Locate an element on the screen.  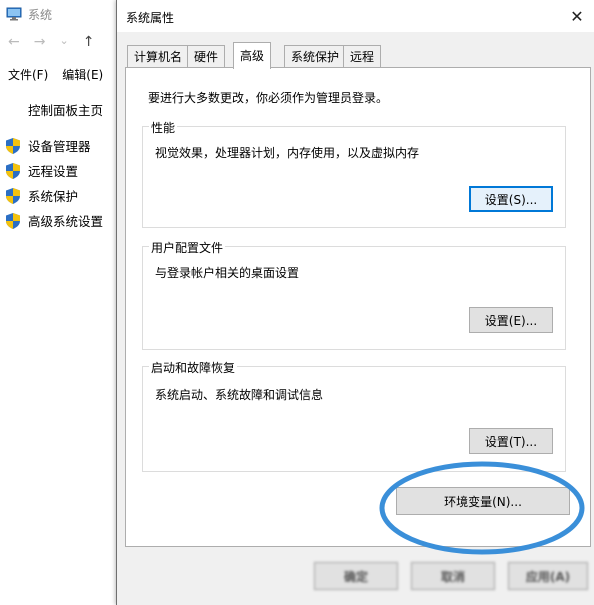
nav-buttons: ← → ⌄ ↑ is located at coordinates (51, 42).